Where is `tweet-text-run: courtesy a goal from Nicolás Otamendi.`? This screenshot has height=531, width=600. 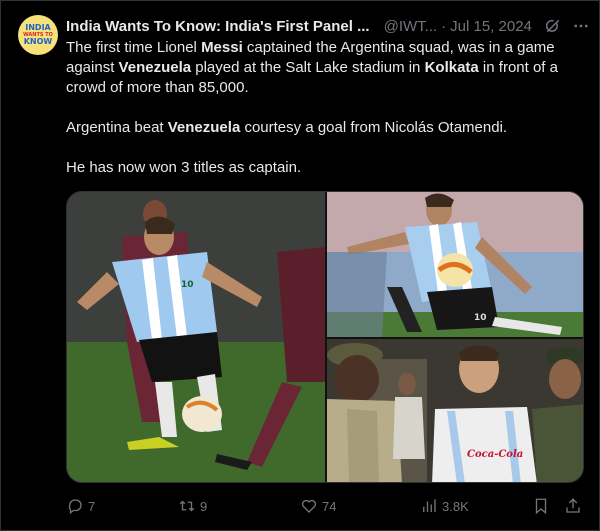
tweet-text-run: courtesy a goal from Nicolás Otamendi. is located at coordinates (374, 127).